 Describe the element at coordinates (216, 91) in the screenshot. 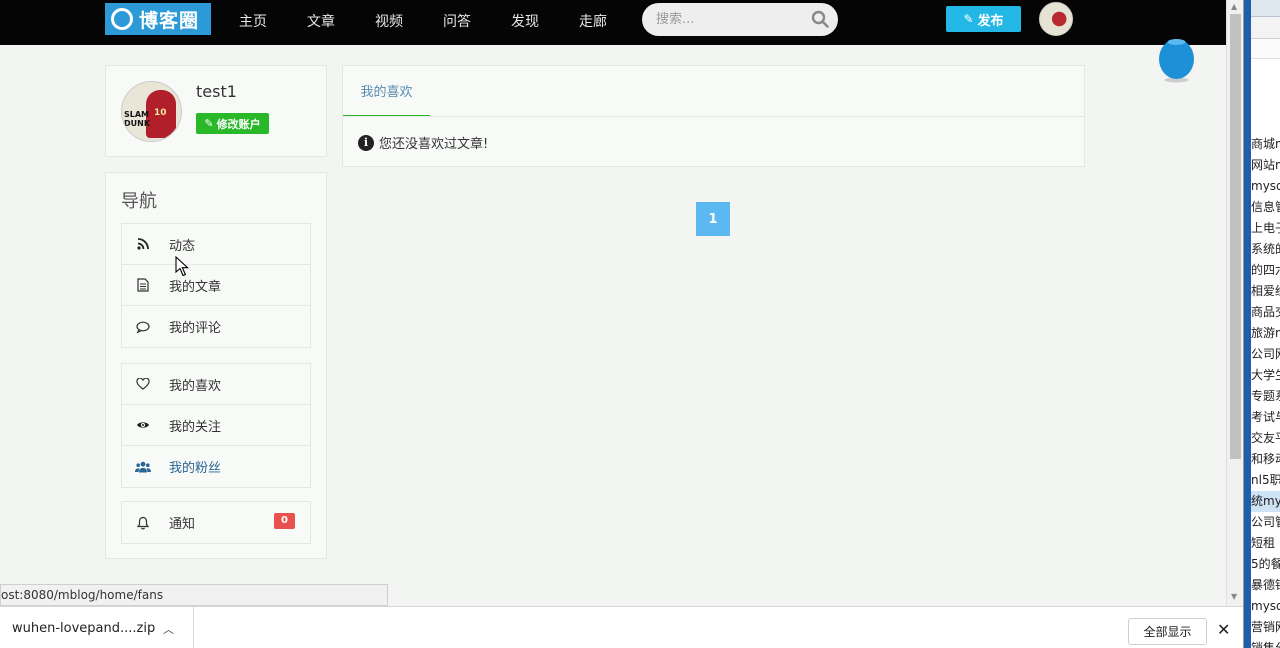

I see `username: test1` at that location.